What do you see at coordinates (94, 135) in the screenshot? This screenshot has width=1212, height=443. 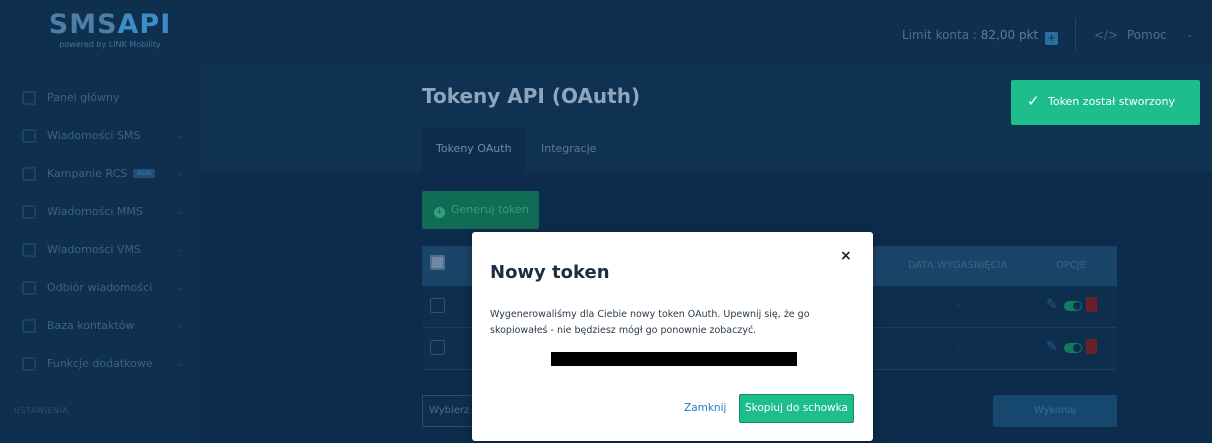 I see `sidebar-item-label: Wiadomości SMS` at bounding box center [94, 135].